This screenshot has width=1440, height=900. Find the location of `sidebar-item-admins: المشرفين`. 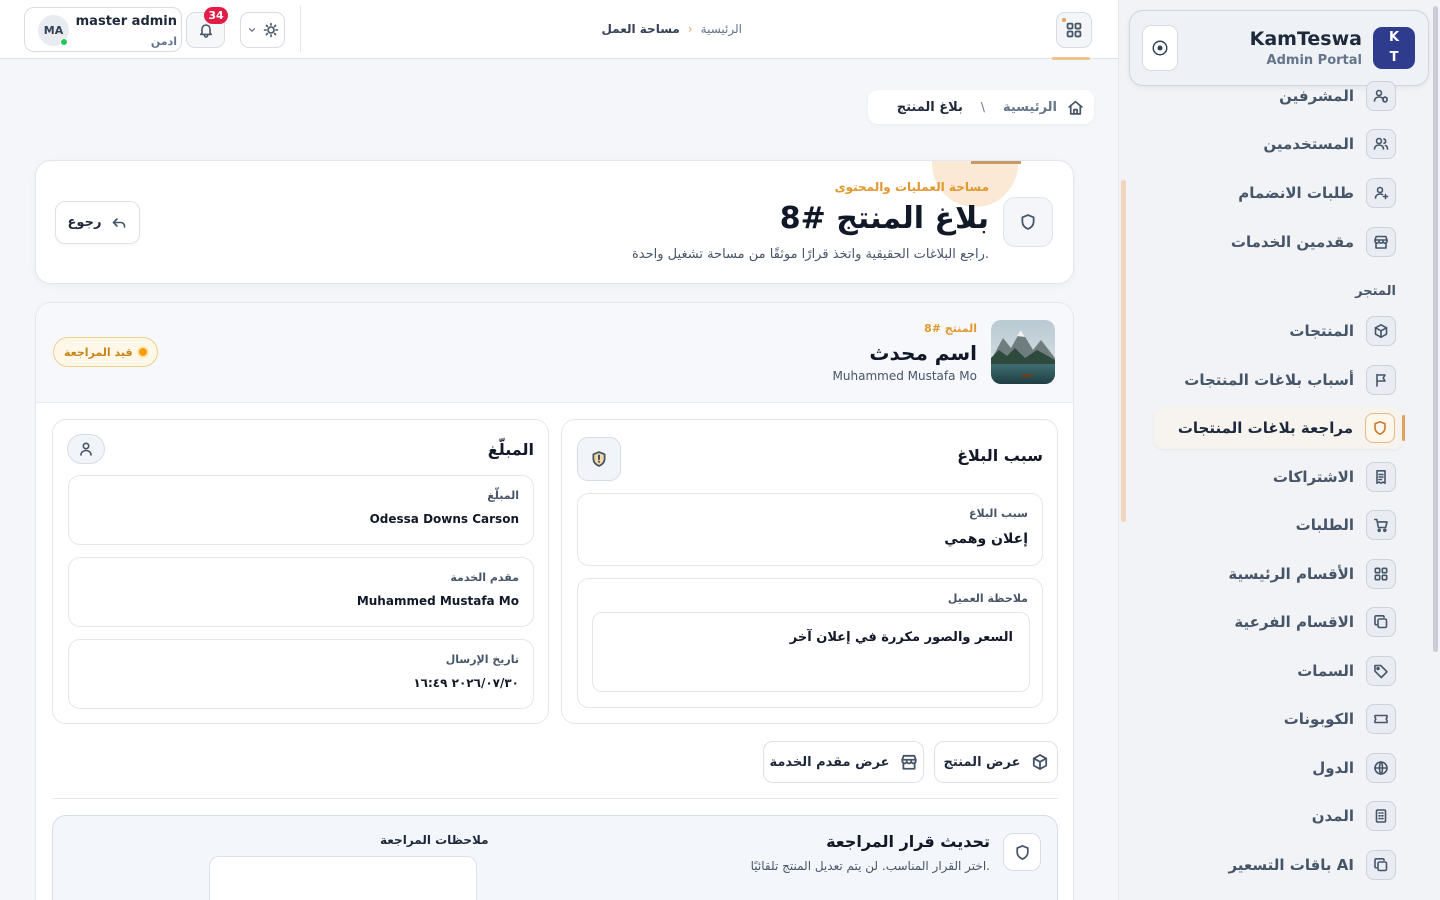

sidebar-item-admins: المشرفين is located at coordinates (1275, 96).